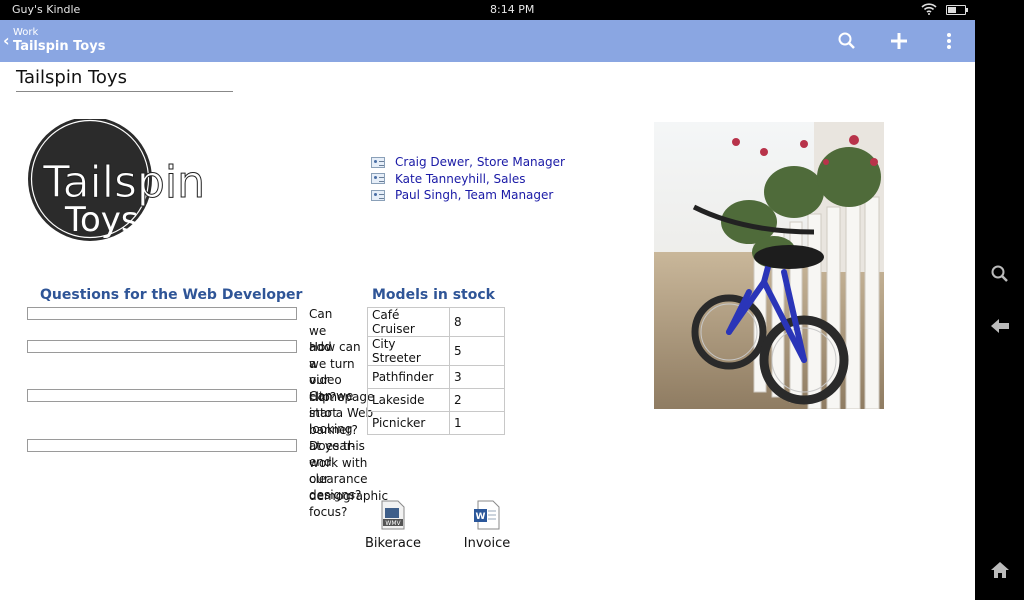 The width and height of the screenshot is (1024, 600). I want to click on list-item: Kate Tanneyhill, Sales, so click(468, 179).